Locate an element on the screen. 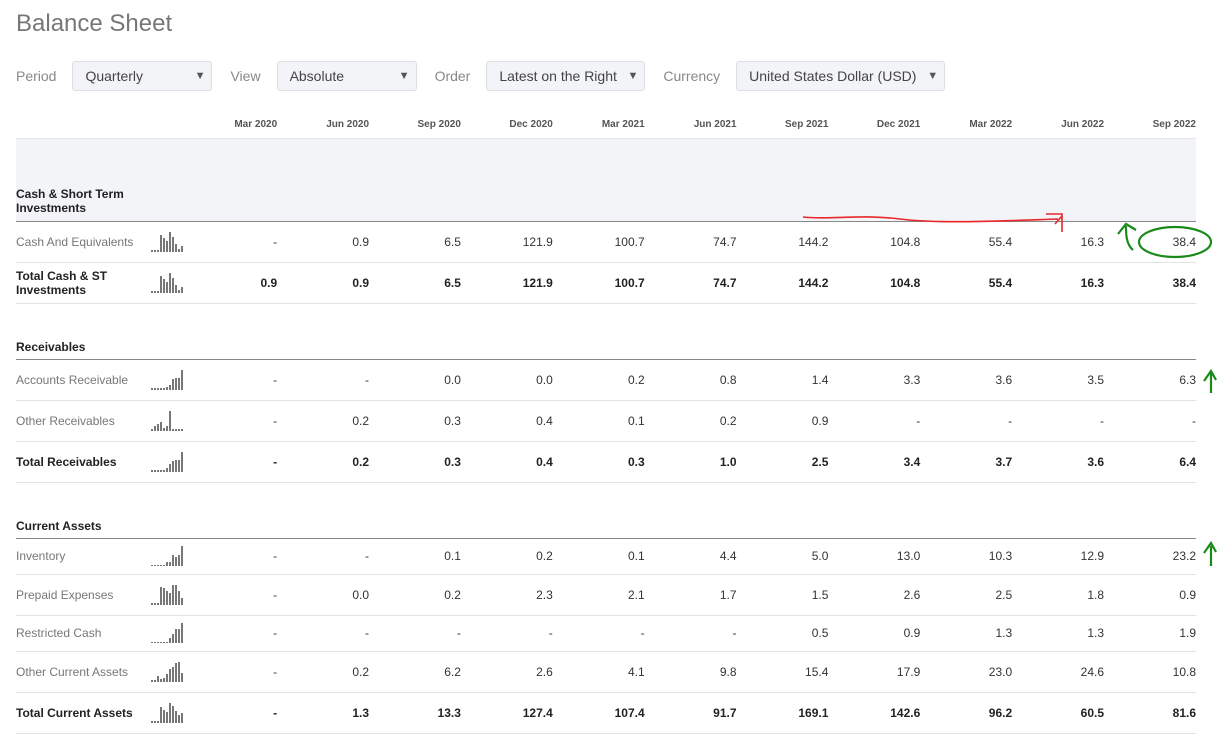 This screenshot has width=1217, height=746. value-cell: 142.6 is located at coordinates (874, 713).